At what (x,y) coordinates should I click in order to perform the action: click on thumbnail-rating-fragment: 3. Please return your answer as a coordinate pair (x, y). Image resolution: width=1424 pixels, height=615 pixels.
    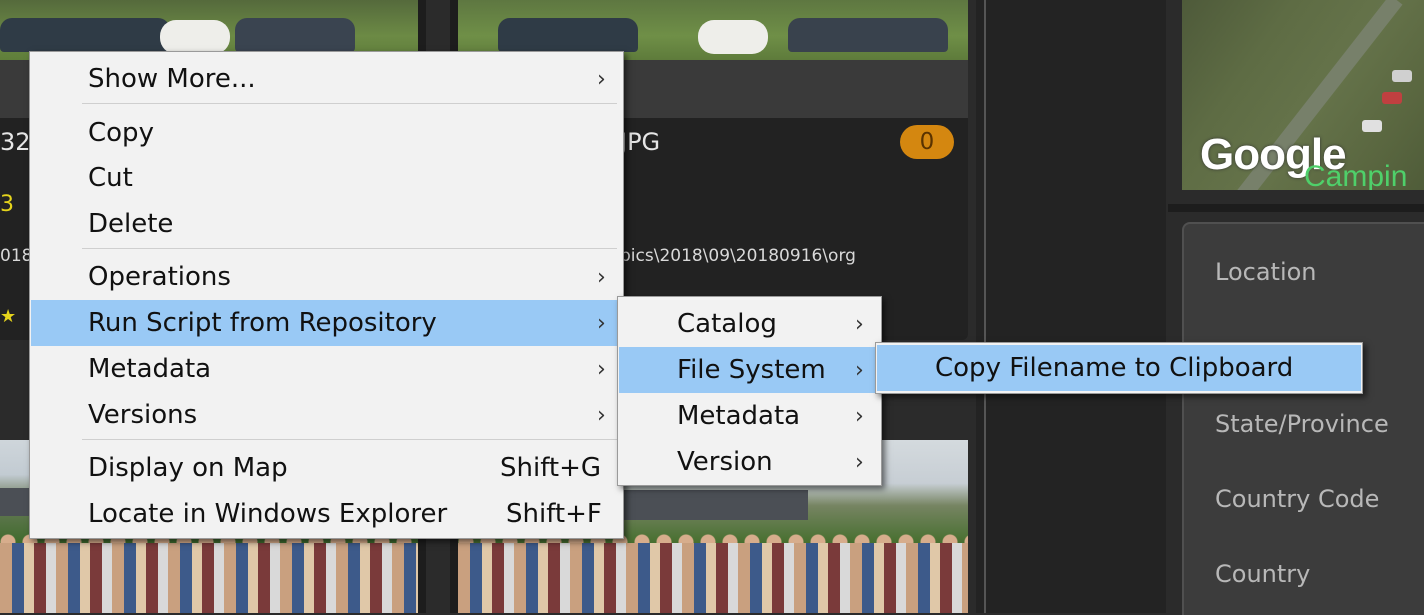
    Looking at the image, I should click on (7, 204).